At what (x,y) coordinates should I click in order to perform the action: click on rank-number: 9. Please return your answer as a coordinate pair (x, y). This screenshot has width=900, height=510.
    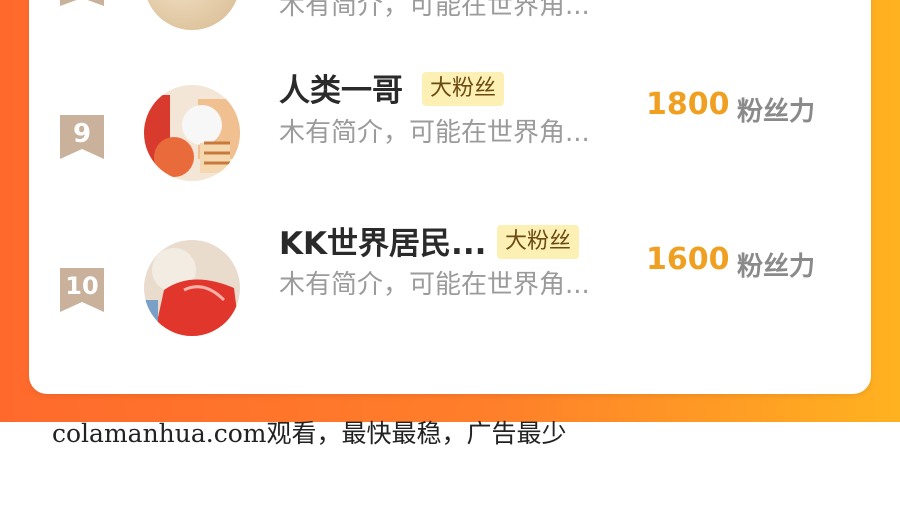
    Looking at the image, I should click on (82, 134).